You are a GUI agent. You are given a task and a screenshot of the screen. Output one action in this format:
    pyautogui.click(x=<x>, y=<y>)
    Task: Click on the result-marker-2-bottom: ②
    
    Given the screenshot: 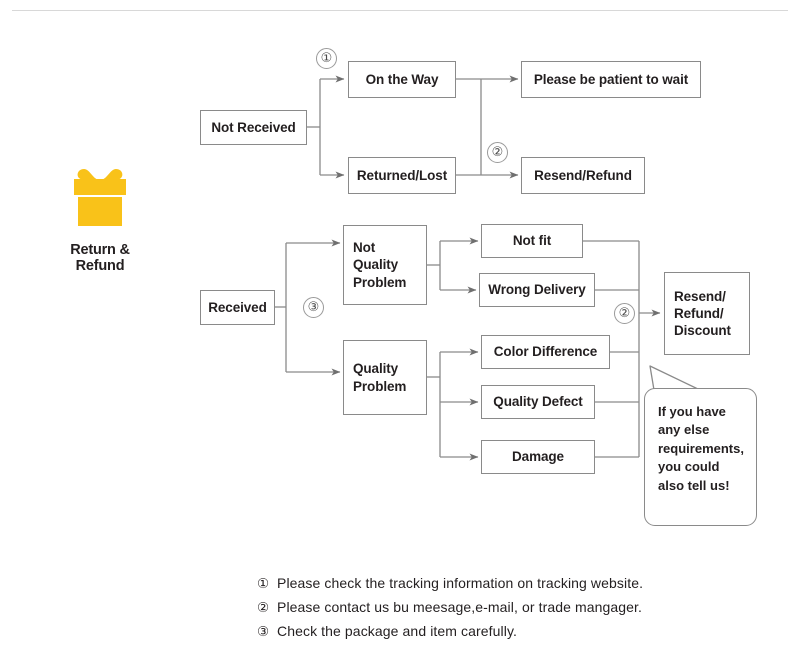 What is the action you would take?
    pyautogui.click(x=624, y=313)
    